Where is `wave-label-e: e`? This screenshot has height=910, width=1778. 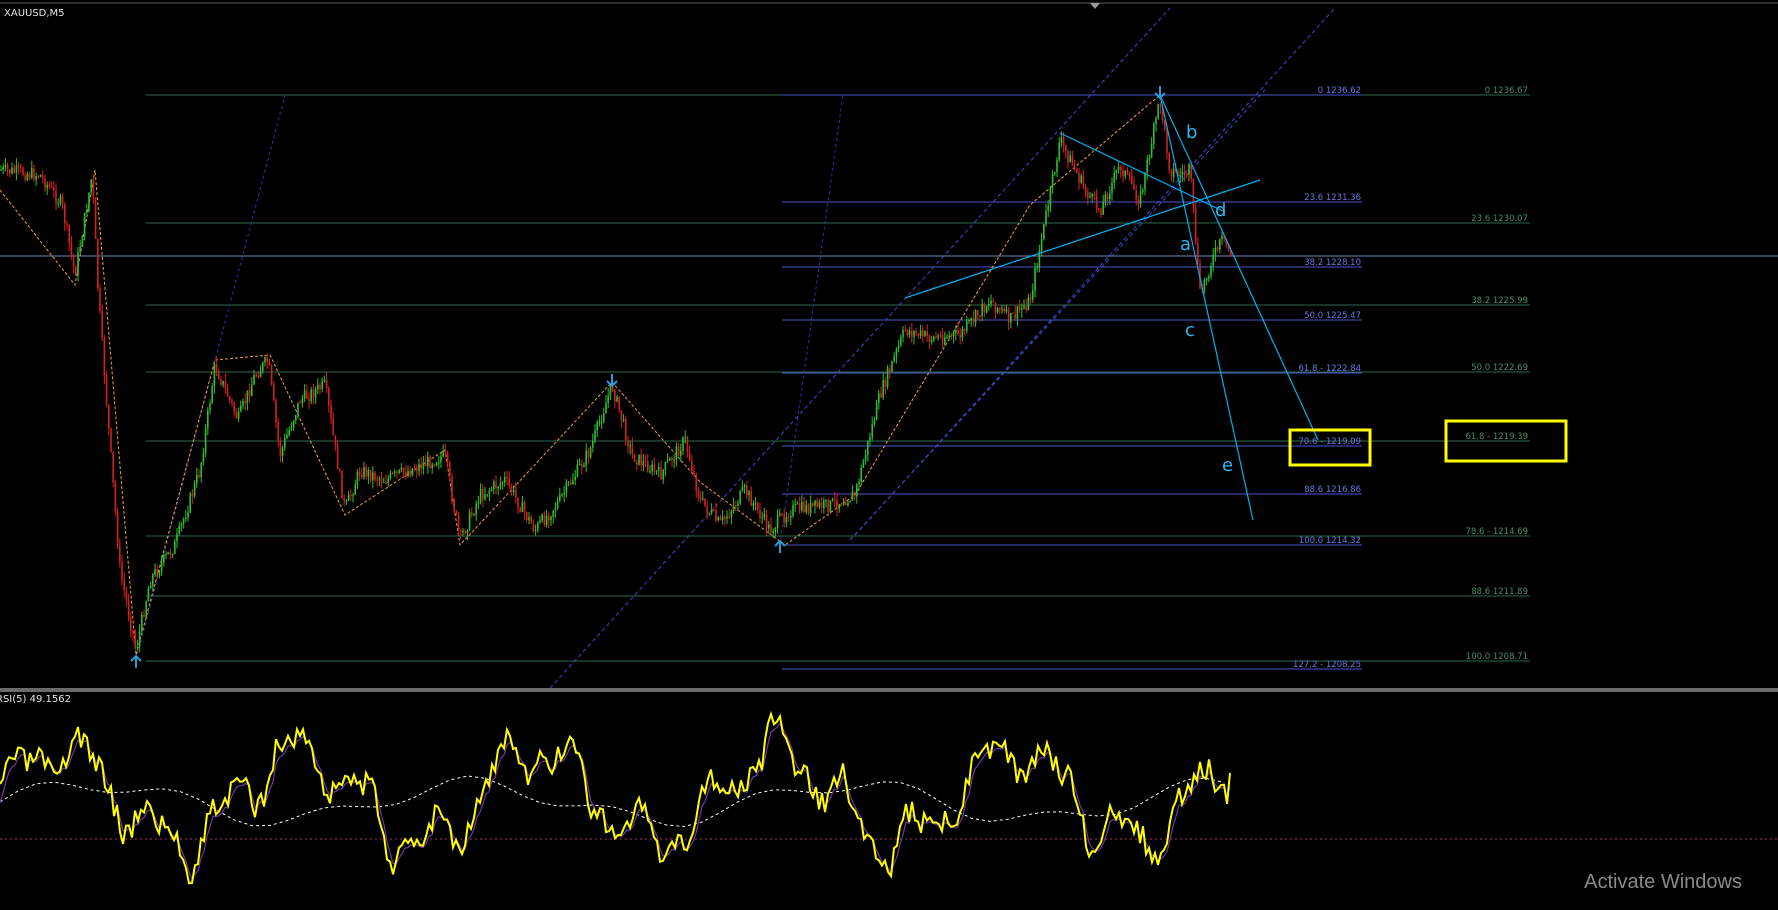 wave-label-e: e is located at coordinates (1227, 465).